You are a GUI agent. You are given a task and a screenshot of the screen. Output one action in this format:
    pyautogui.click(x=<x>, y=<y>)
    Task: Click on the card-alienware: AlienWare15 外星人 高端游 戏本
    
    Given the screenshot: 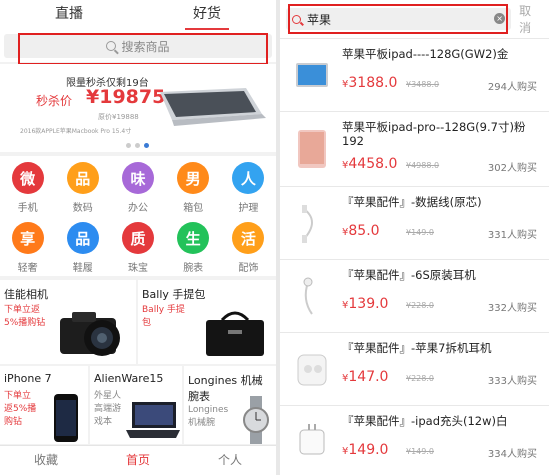 What is the action you would take?
    pyautogui.click(x=136, y=405)
    